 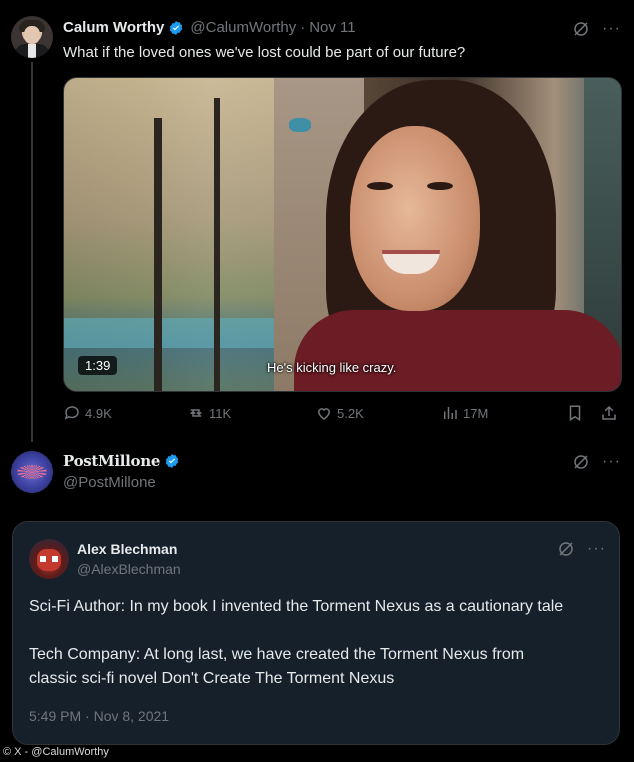 What do you see at coordinates (332, 367) in the screenshot?
I see `video-caption: He's kicking like crazy.` at bounding box center [332, 367].